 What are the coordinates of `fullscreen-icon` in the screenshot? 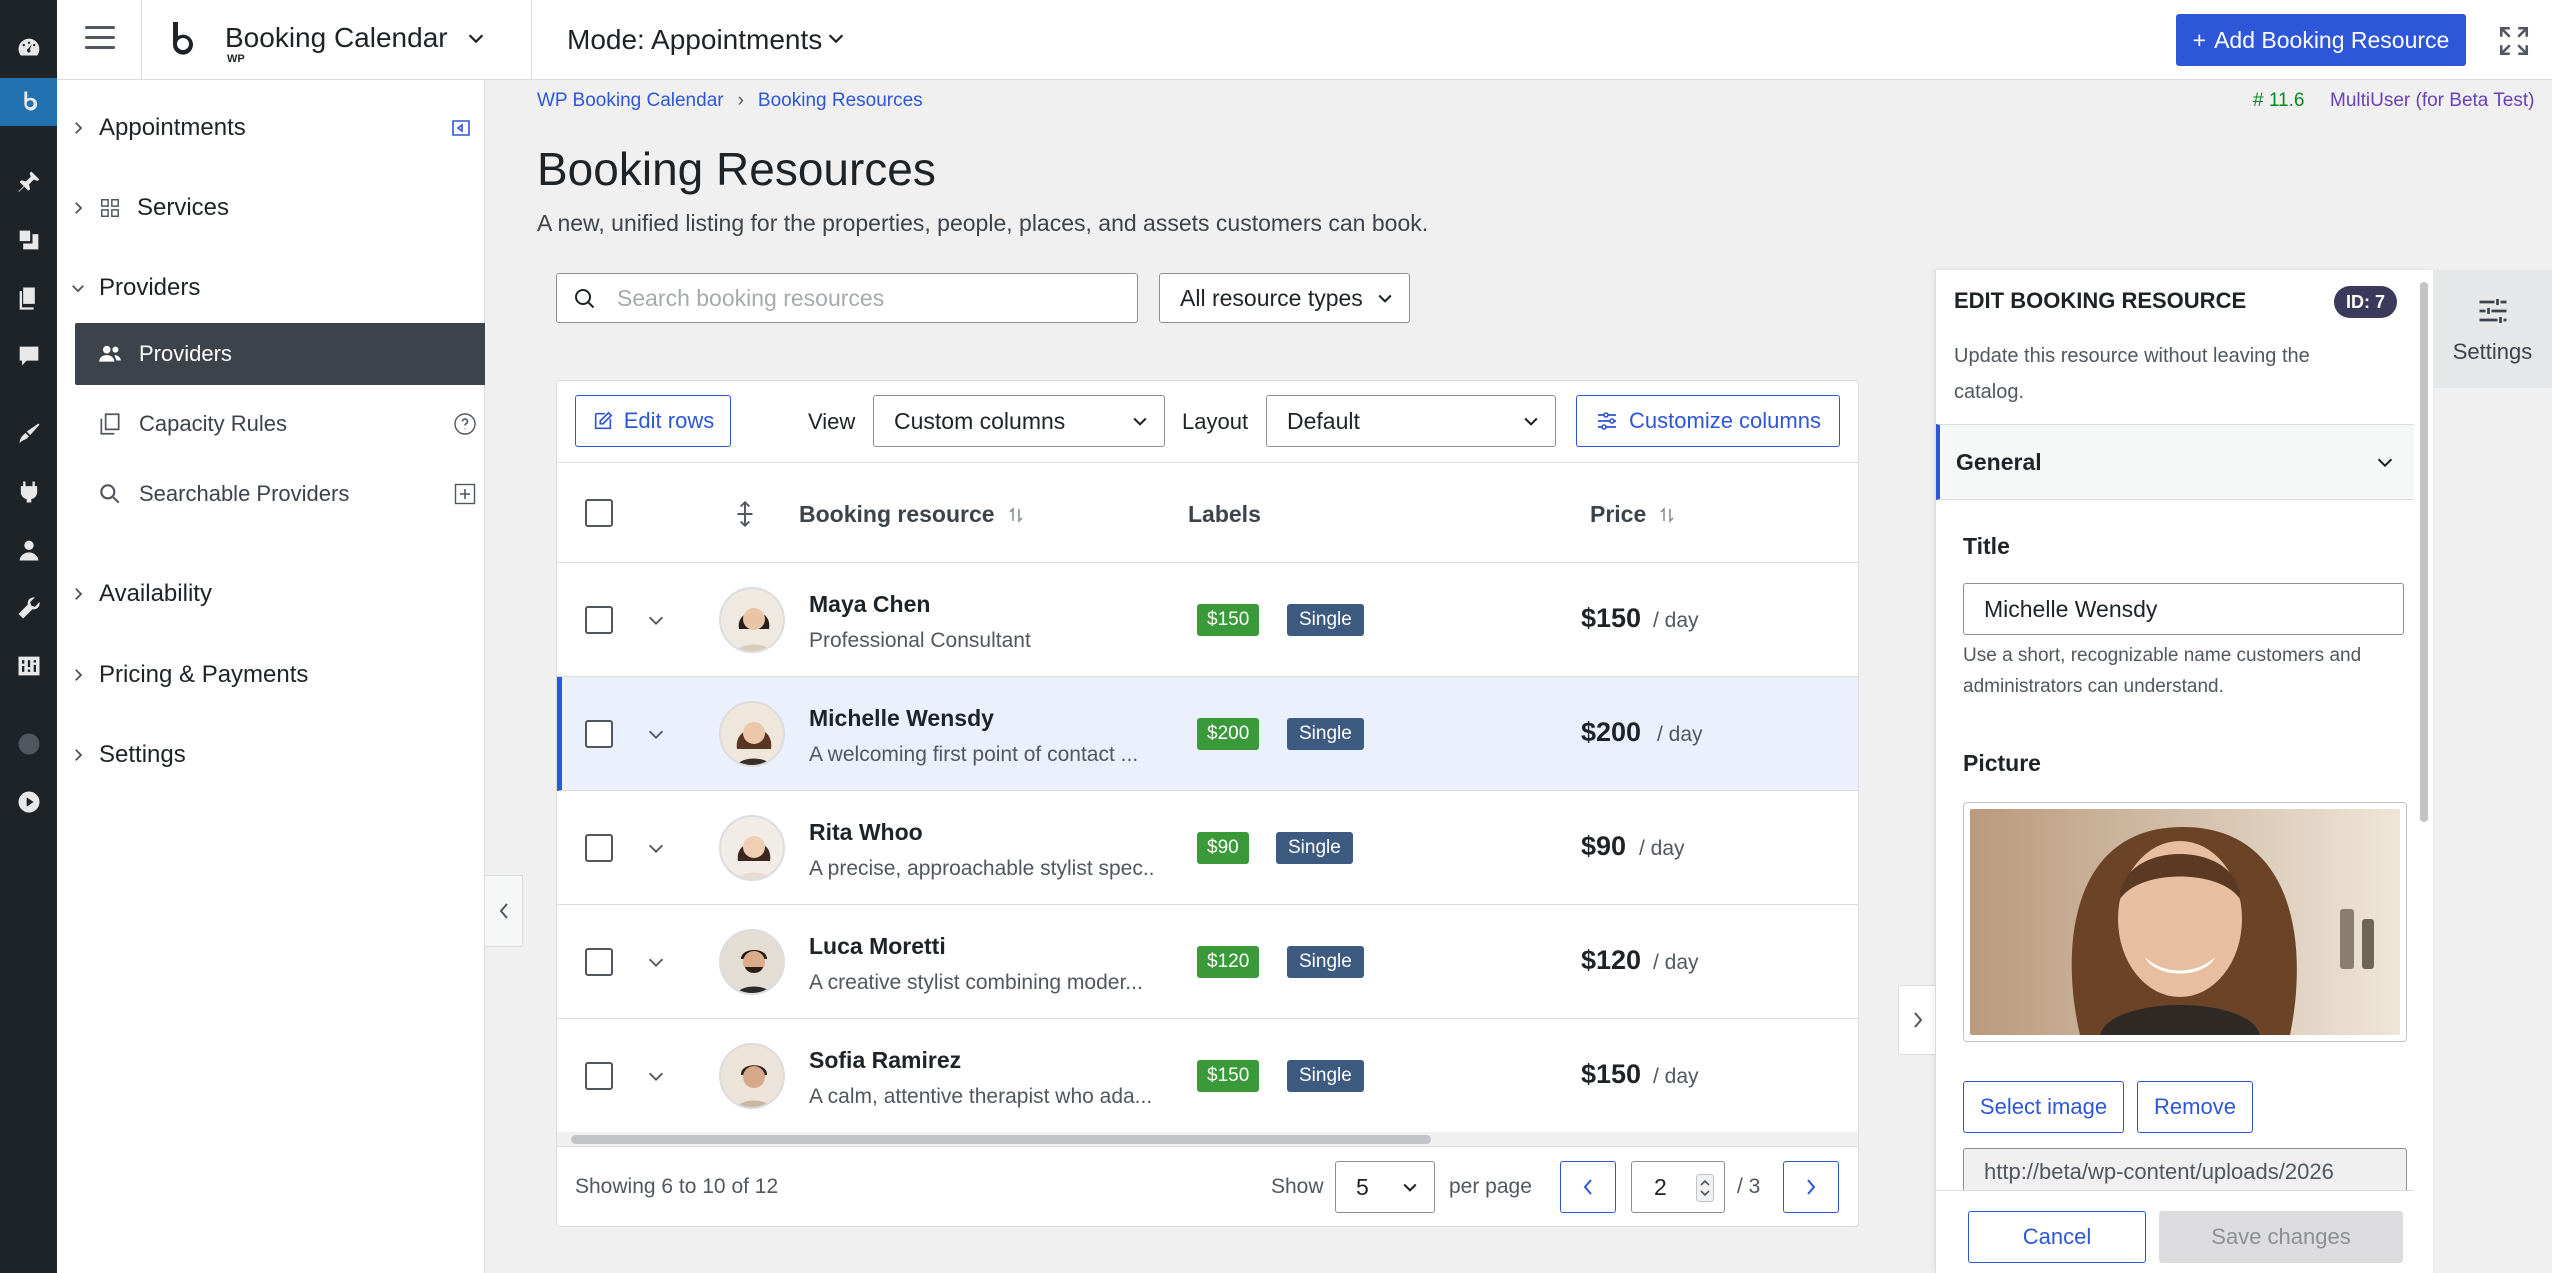 It's located at (2514, 41).